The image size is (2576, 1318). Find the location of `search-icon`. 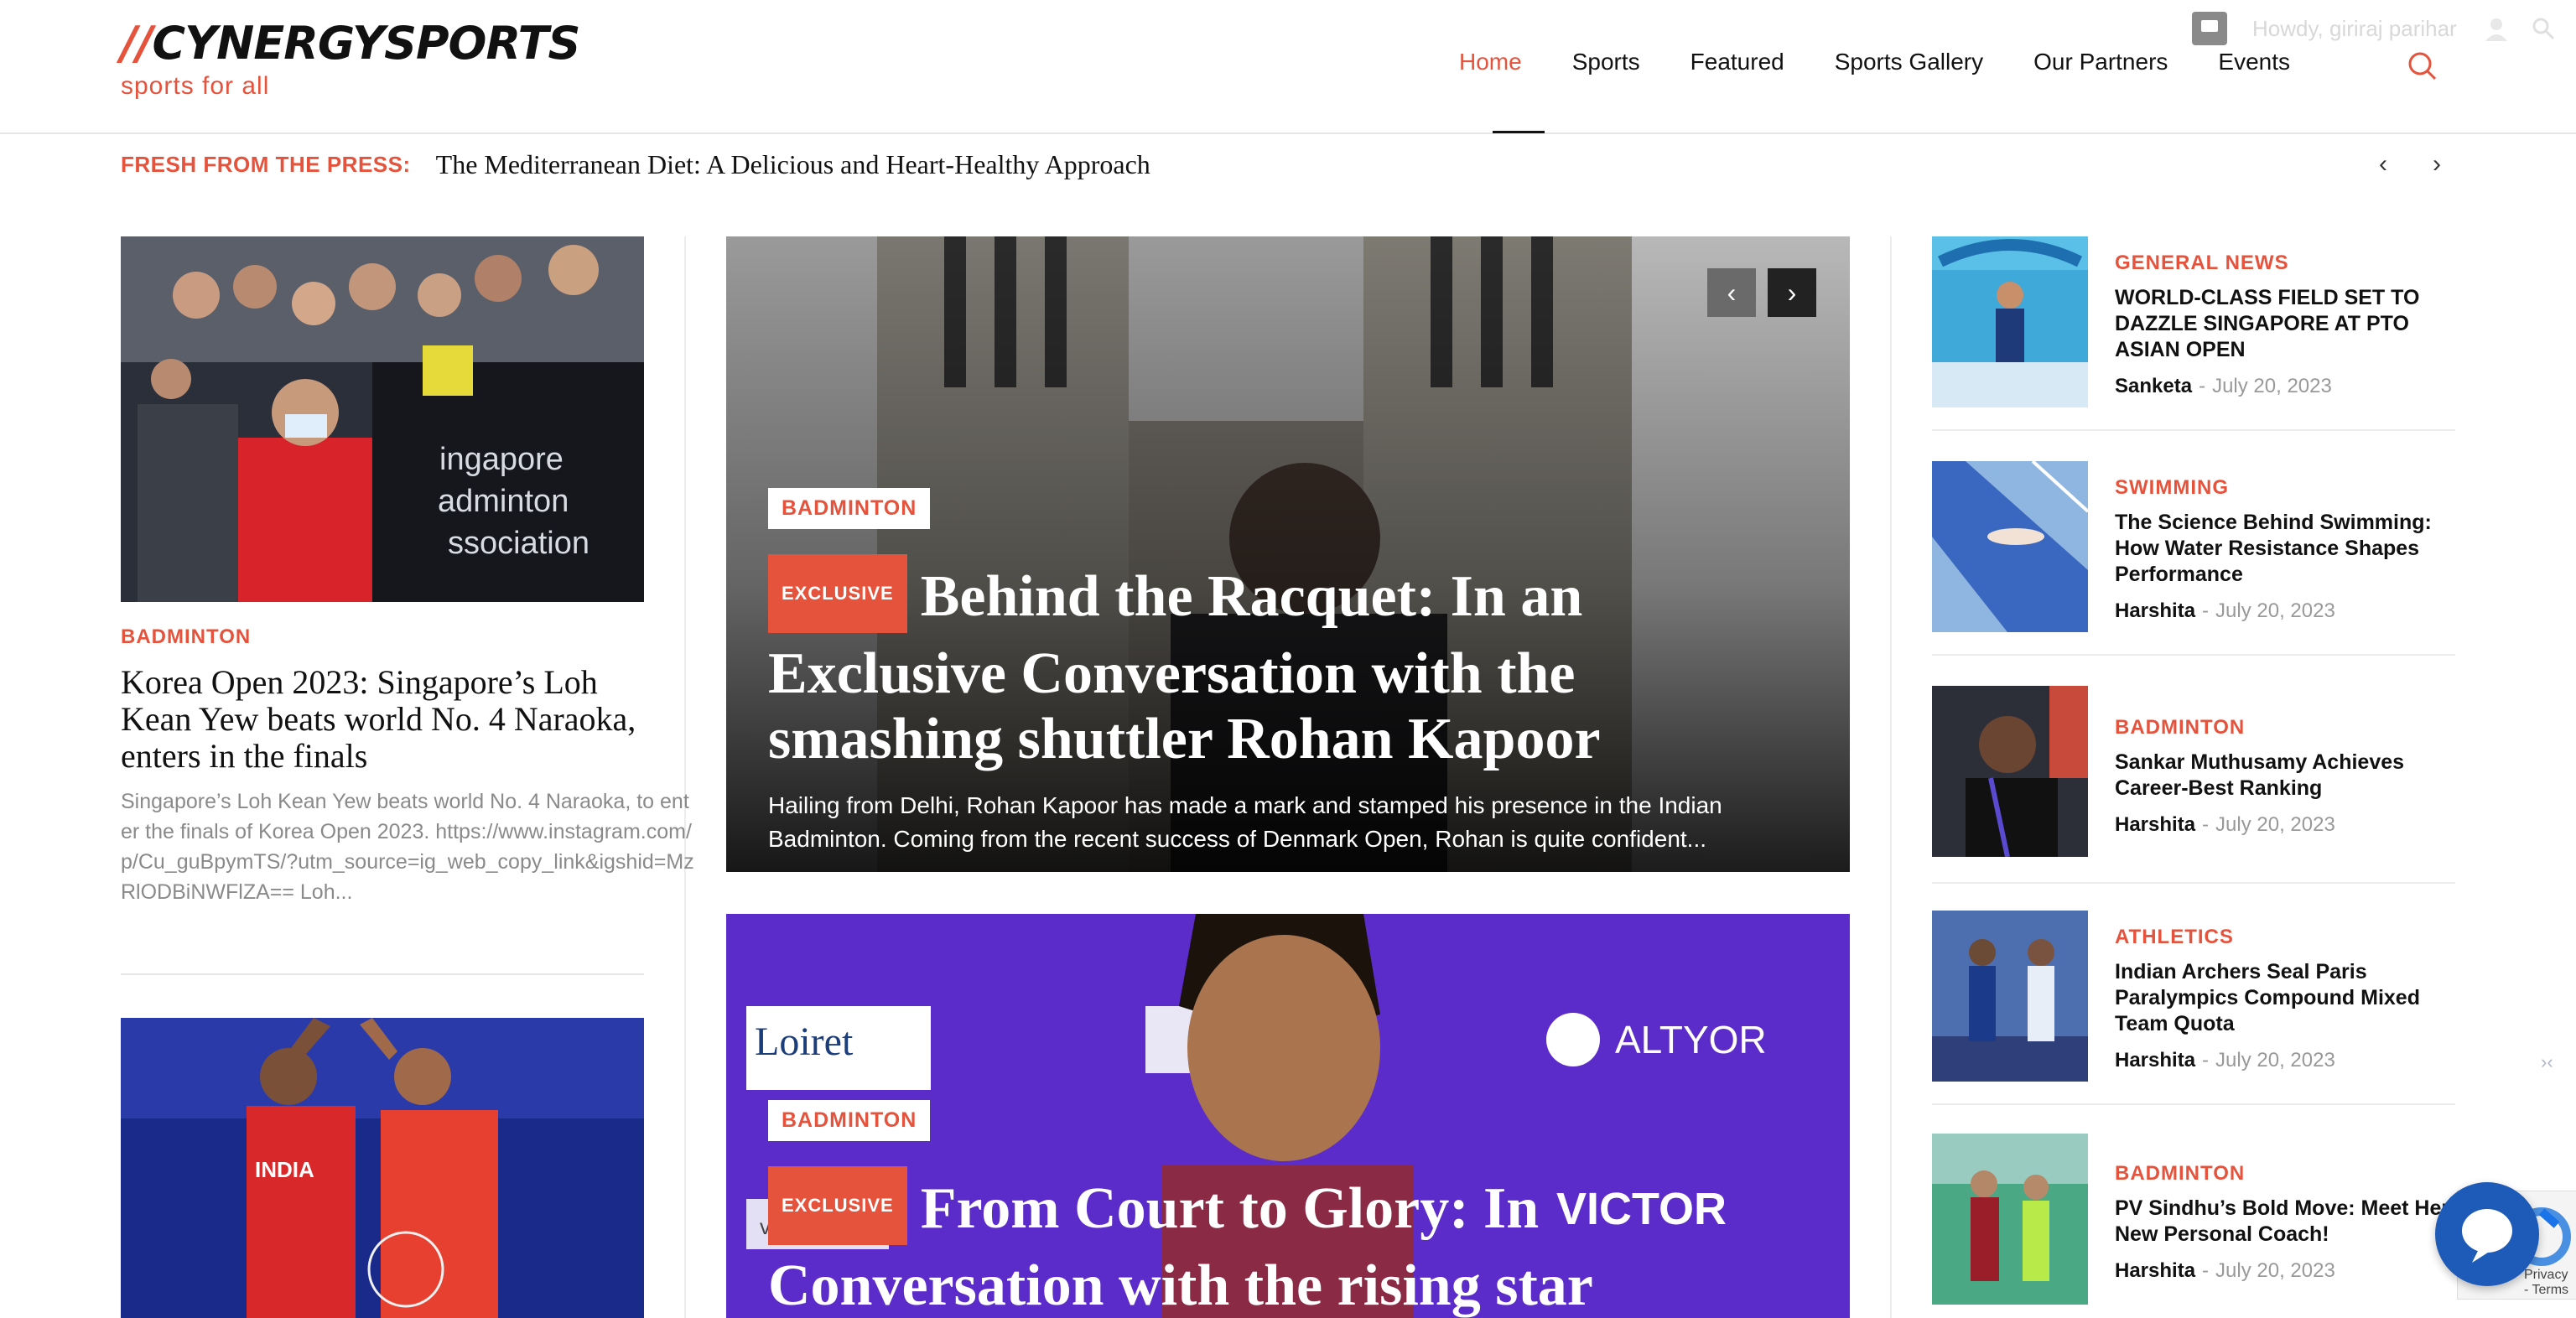

search-icon is located at coordinates (2422, 65).